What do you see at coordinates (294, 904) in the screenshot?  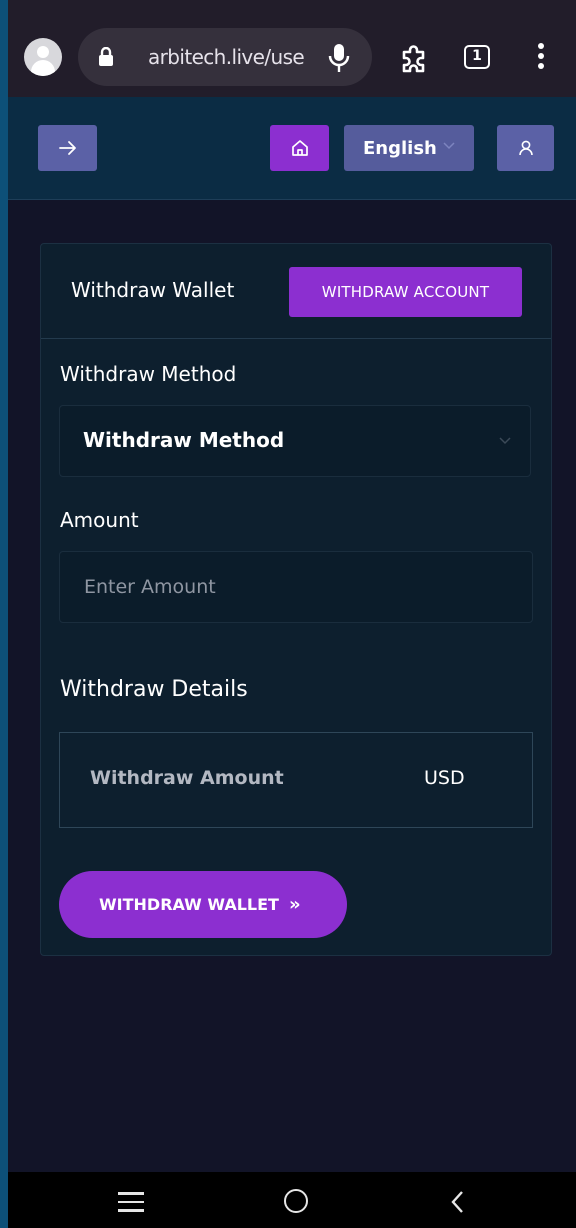 I see `double-chevron-icon: »` at bounding box center [294, 904].